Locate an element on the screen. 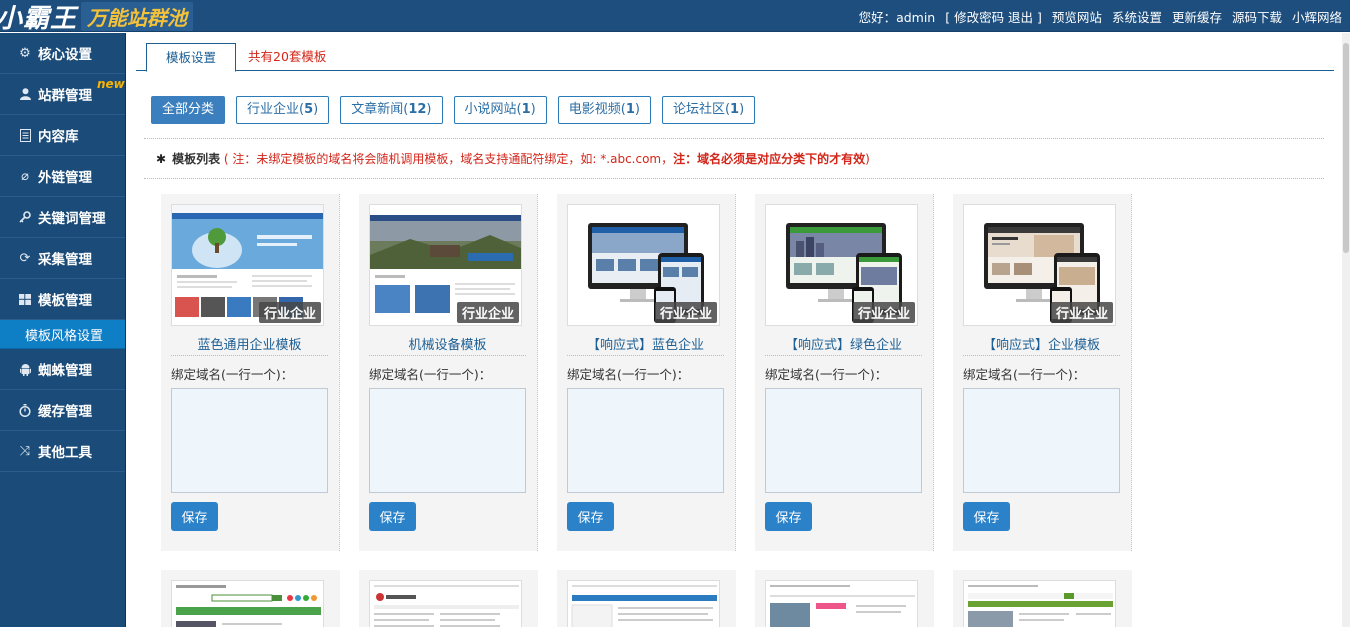 The height and width of the screenshot is (627, 1350). tab-template-settings: 模板设置 is located at coordinates (191, 57).